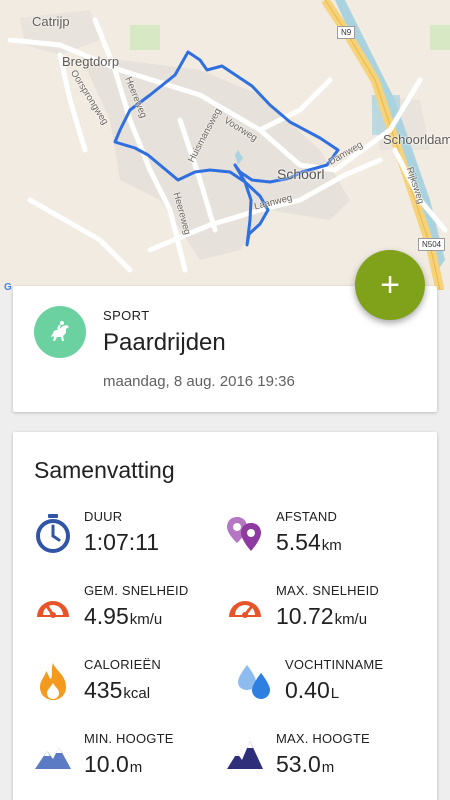 The height and width of the screenshot is (800, 450). What do you see at coordinates (245, 755) in the screenshot?
I see `mountain-high-icon` at bounding box center [245, 755].